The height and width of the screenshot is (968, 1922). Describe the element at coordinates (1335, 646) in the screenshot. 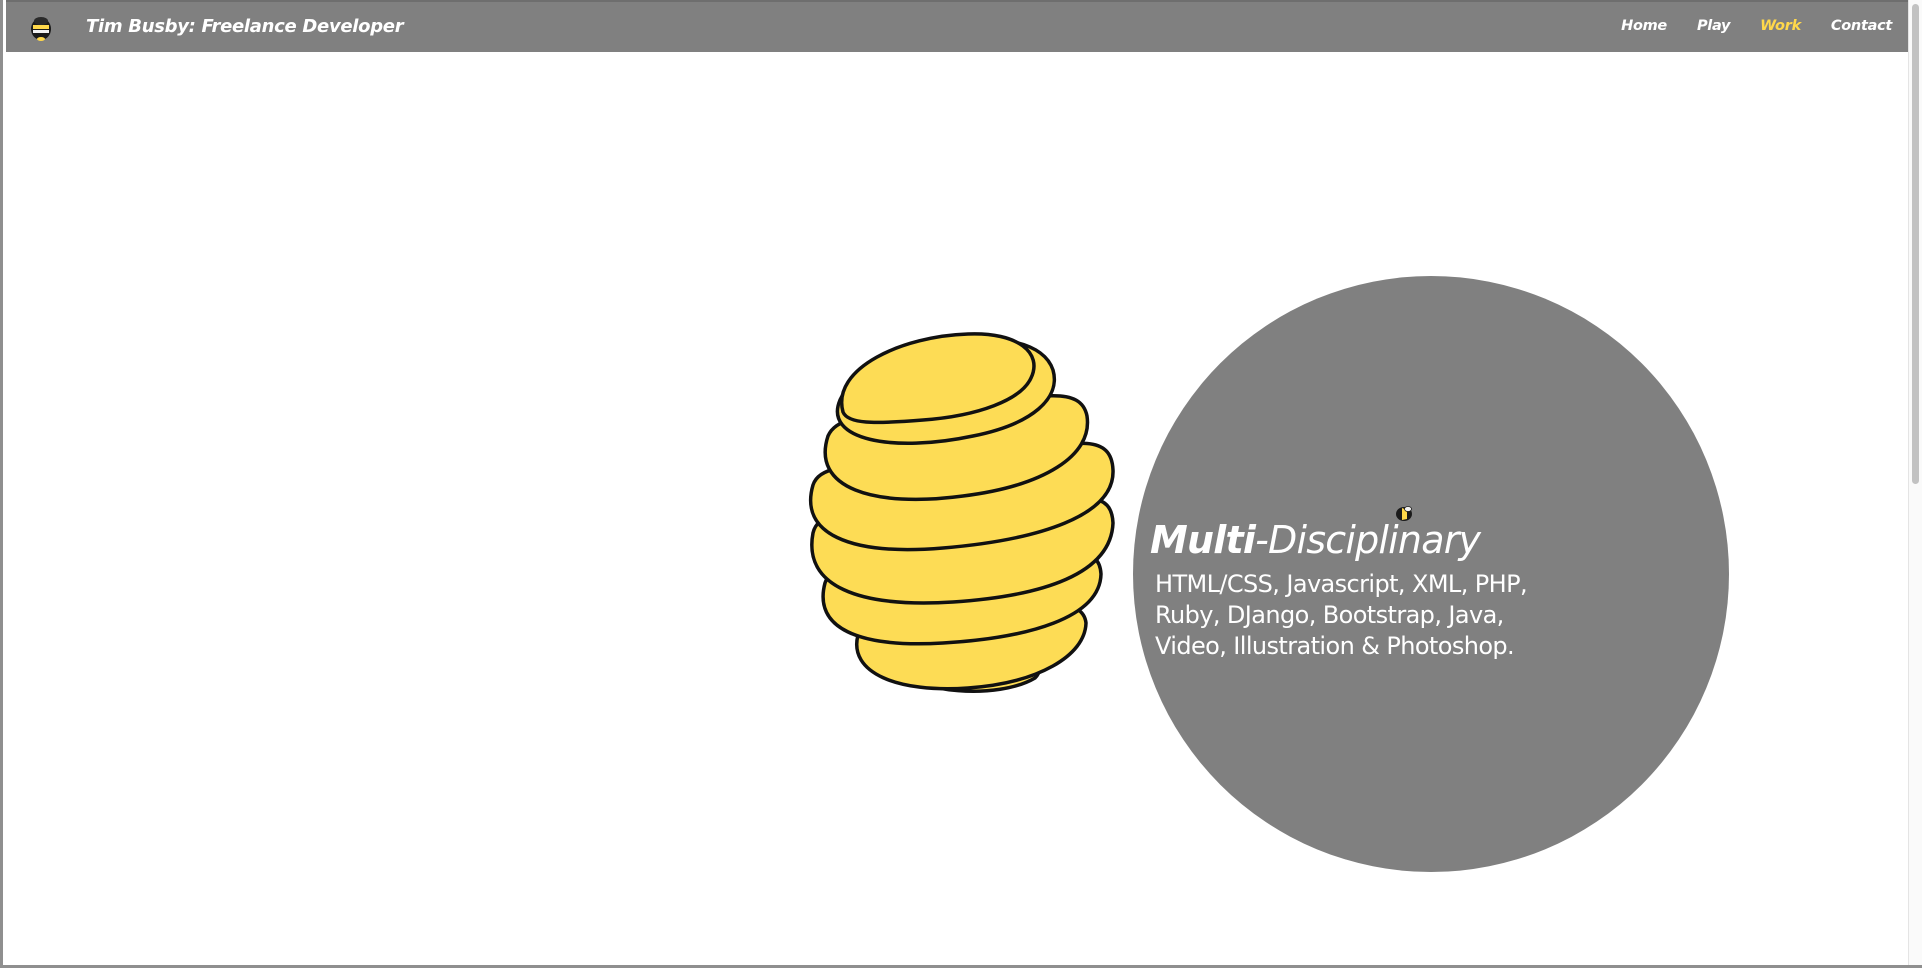

I see `skills-line: Video, Illustration & Photoshop.` at that location.